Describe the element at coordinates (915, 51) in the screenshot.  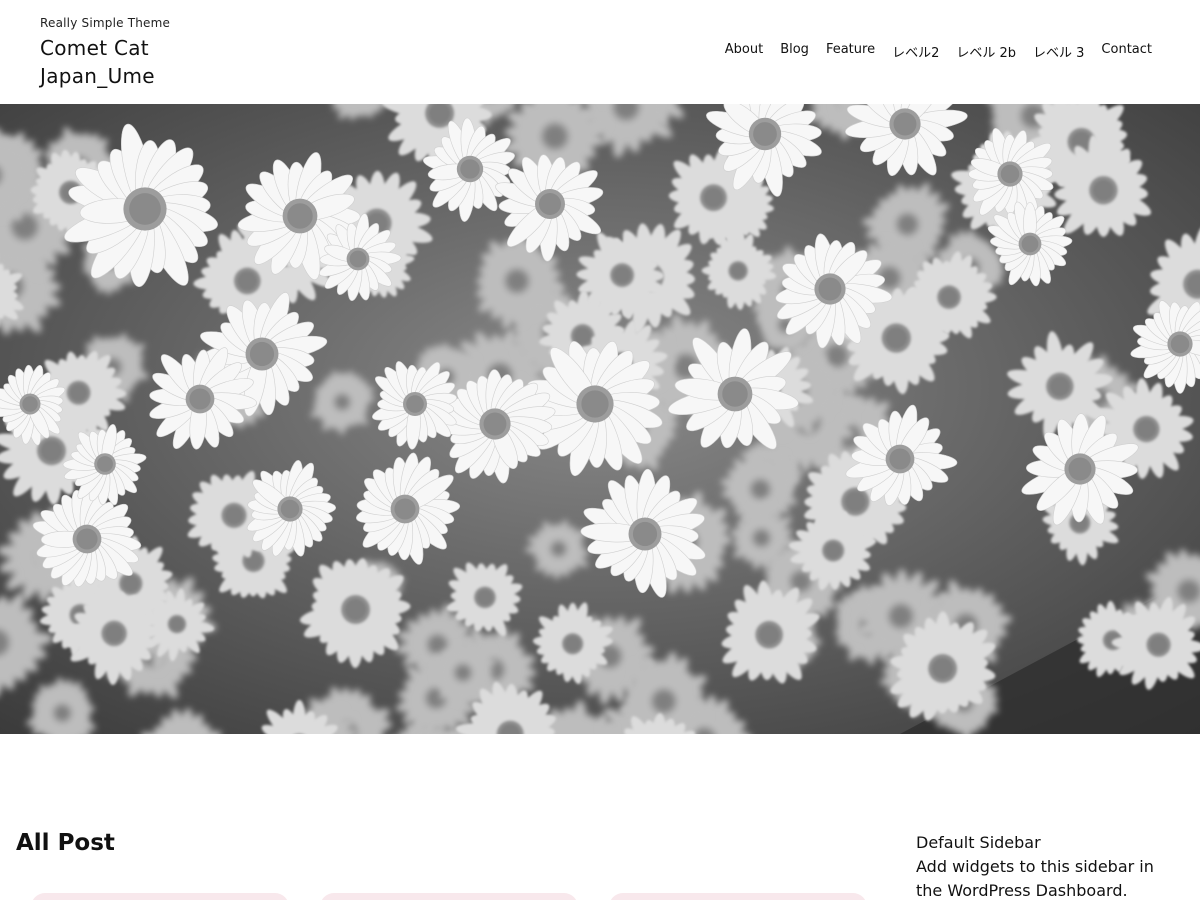
I see `nav-level-2: レベル2` at that location.